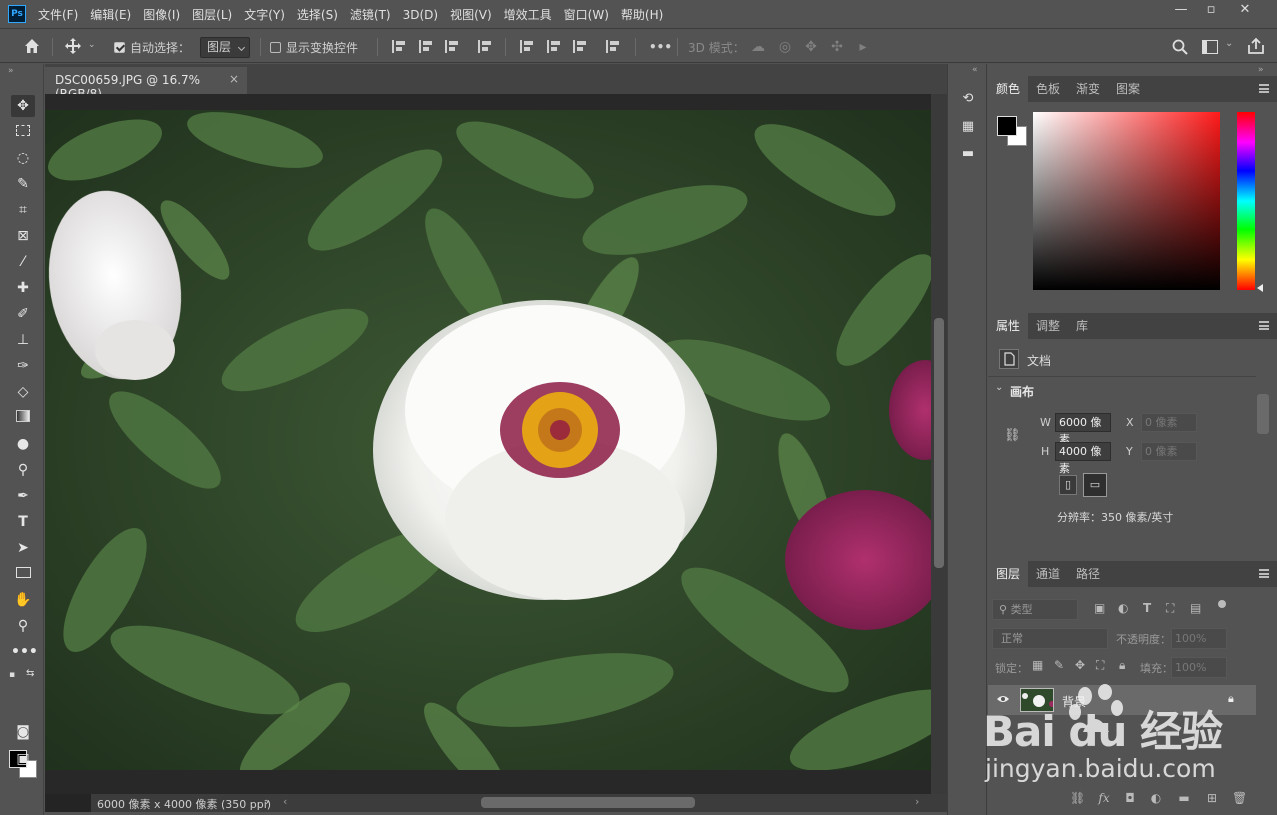  What do you see at coordinates (23, 366) in the screenshot?
I see `history-brush-tool-button: ✑` at bounding box center [23, 366].